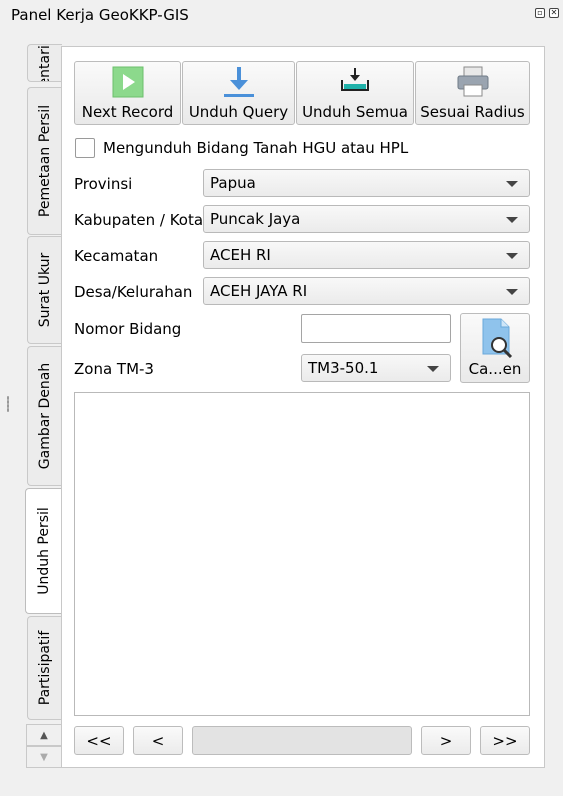  I want to click on prev-page-button: <, so click(158, 740).